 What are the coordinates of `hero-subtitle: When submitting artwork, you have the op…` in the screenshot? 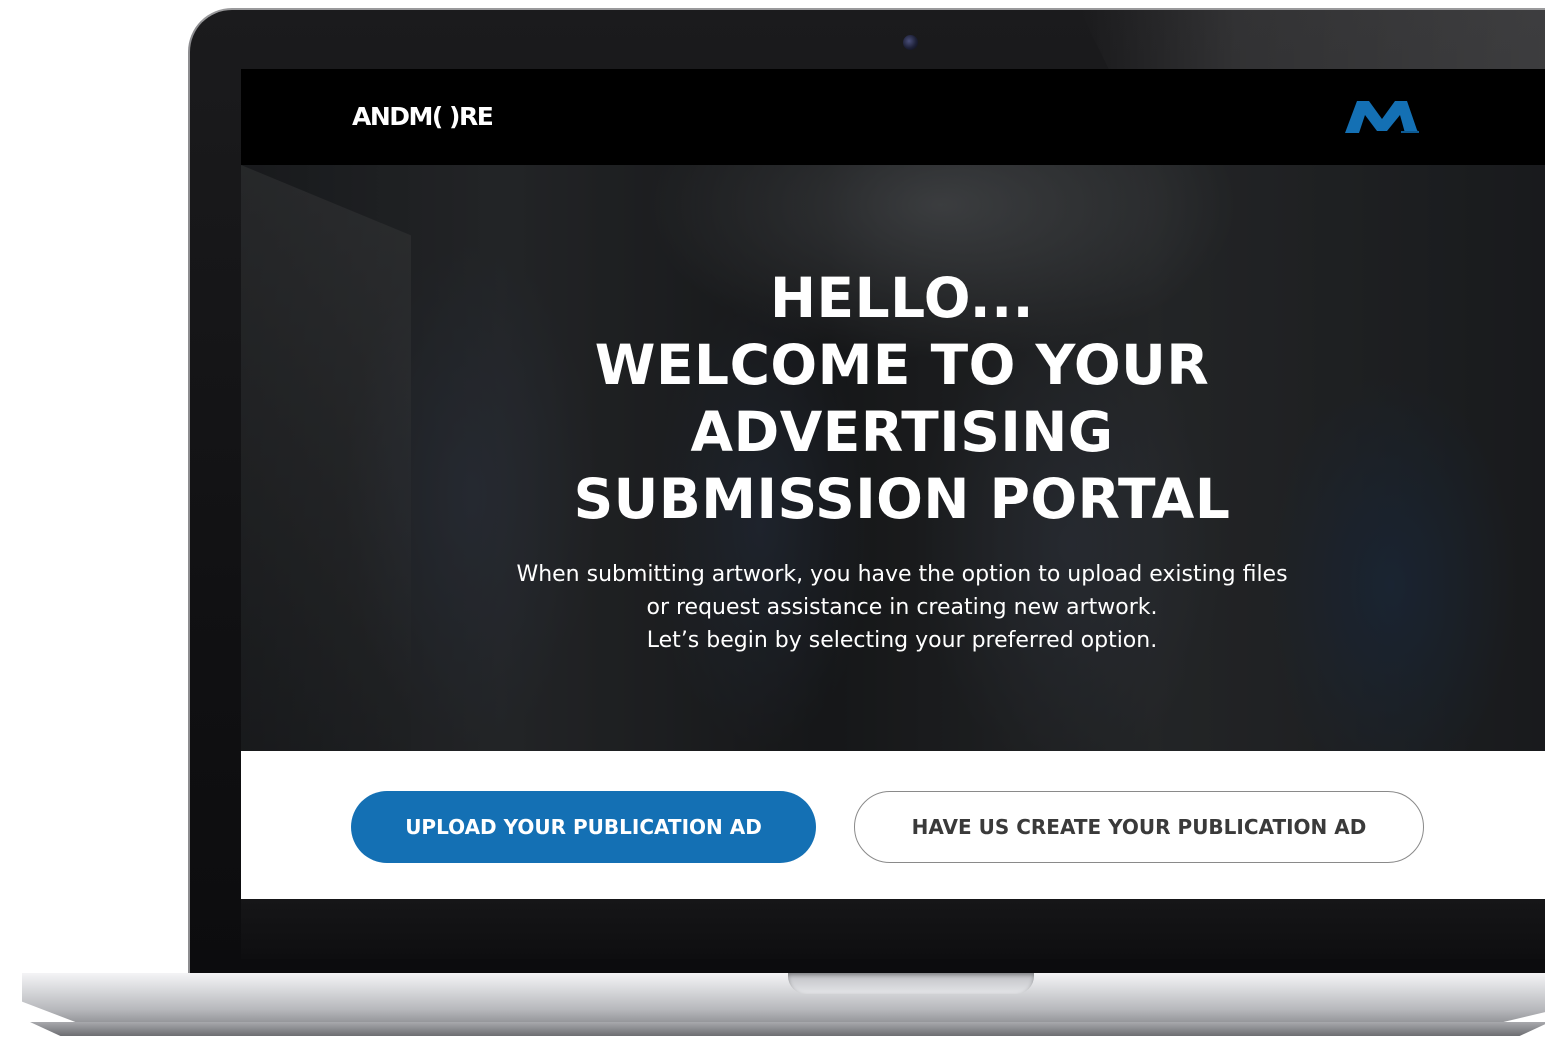 It's located at (893, 607).